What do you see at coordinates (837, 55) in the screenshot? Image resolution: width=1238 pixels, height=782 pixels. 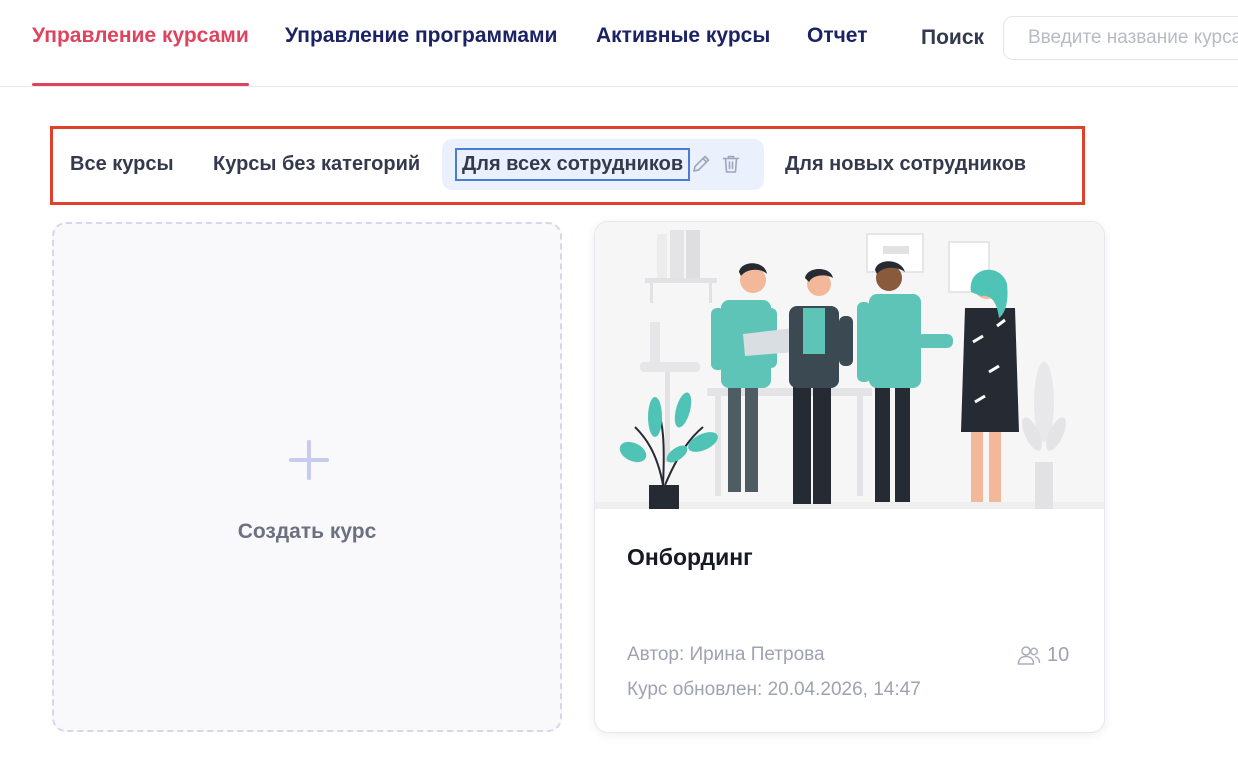 I see `tab-report: Отчет` at bounding box center [837, 55].